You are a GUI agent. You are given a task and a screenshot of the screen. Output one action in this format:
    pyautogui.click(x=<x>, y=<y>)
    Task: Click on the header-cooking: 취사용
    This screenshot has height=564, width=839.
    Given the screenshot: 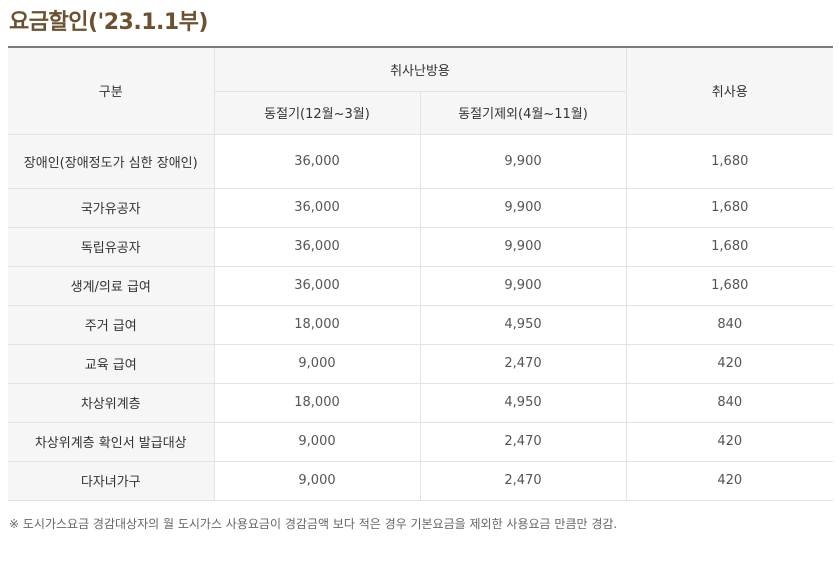 What is the action you would take?
    pyautogui.click(x=729, y=91)
    